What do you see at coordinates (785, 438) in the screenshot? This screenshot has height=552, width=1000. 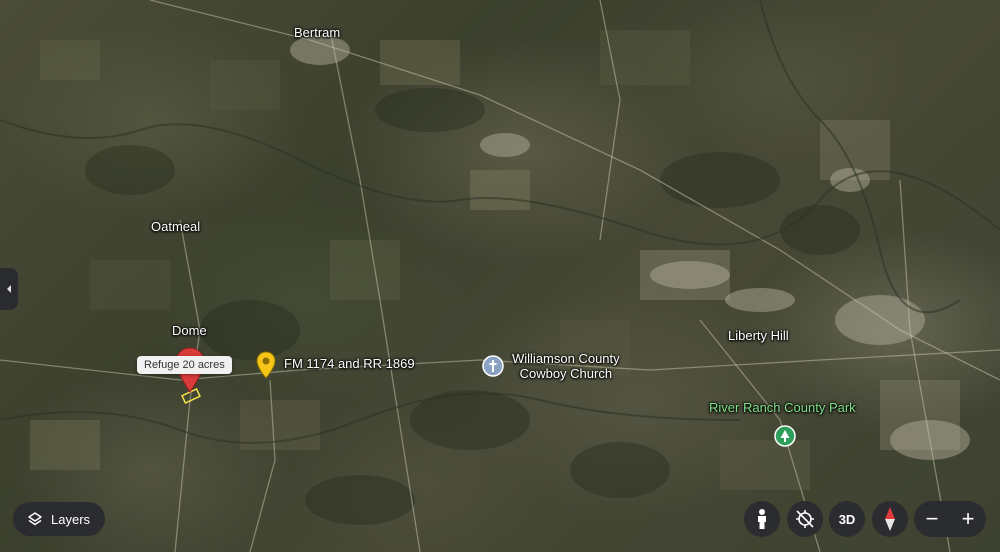 I see `park-tree-icon` at bounding box center [785, 438].